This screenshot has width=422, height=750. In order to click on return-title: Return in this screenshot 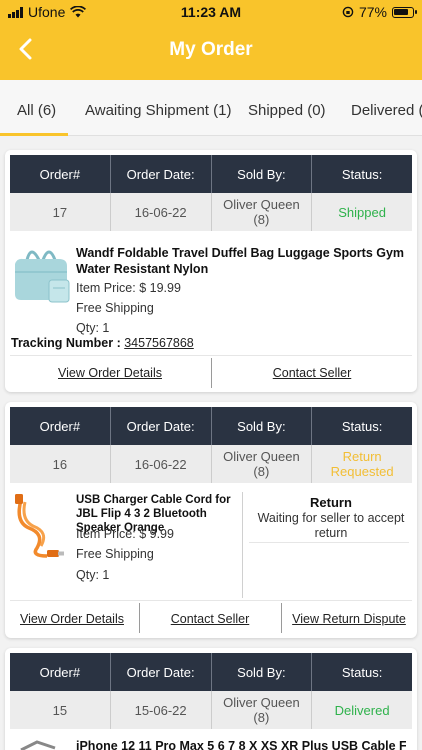, I will do `click(331, 502)`.